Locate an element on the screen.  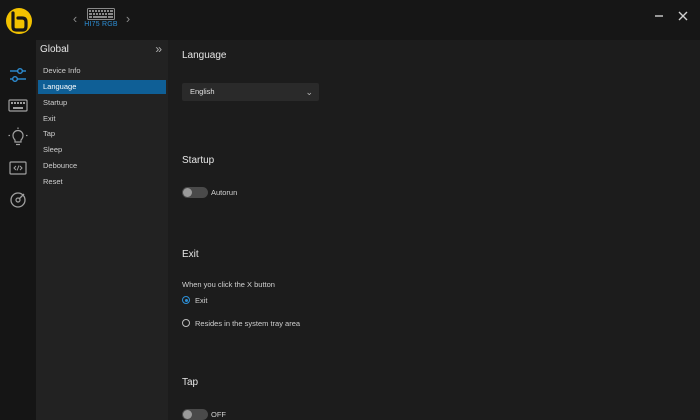
sidebar-item-exit: Exit is located at coordinates (102, 119).